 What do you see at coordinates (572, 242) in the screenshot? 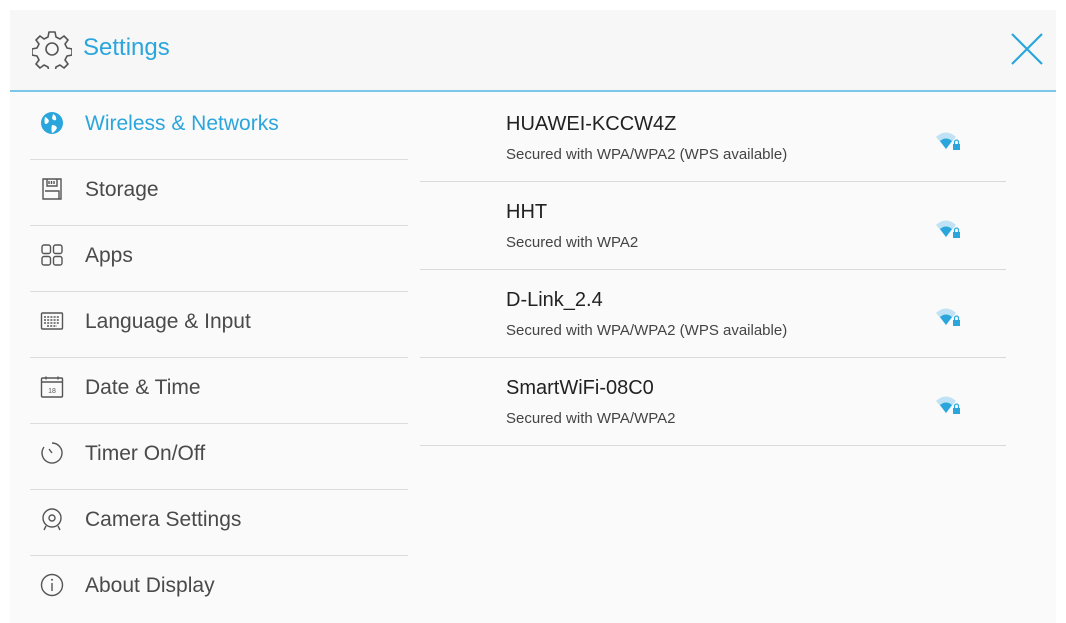
I see `network-security: Secured with WPA2` at bounding box center [572, 242].